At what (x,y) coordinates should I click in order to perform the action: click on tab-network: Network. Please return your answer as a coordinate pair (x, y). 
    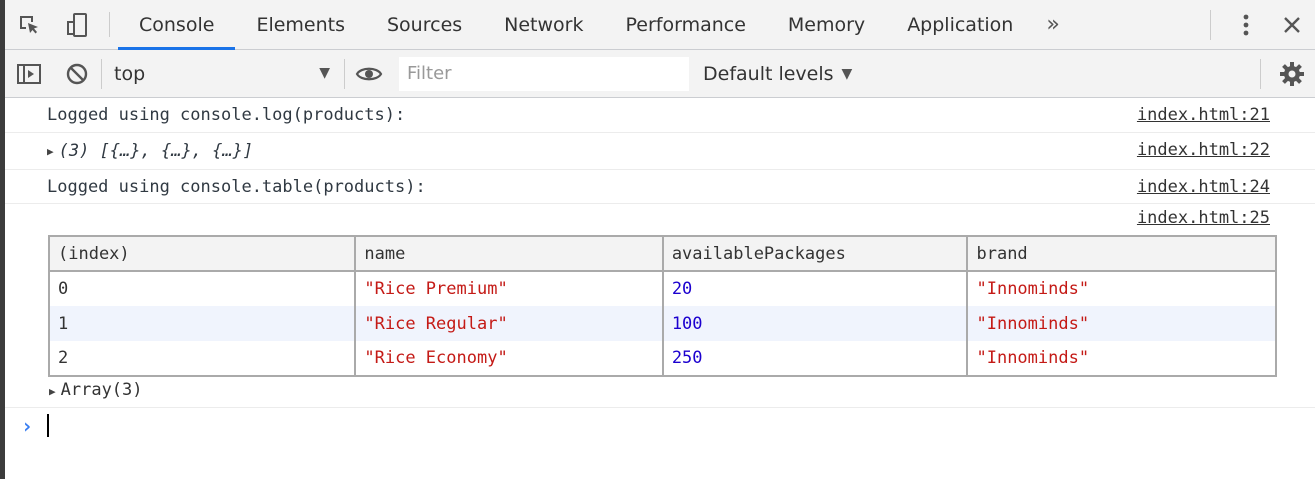
    Looking at the image, I should click on (543, 24).